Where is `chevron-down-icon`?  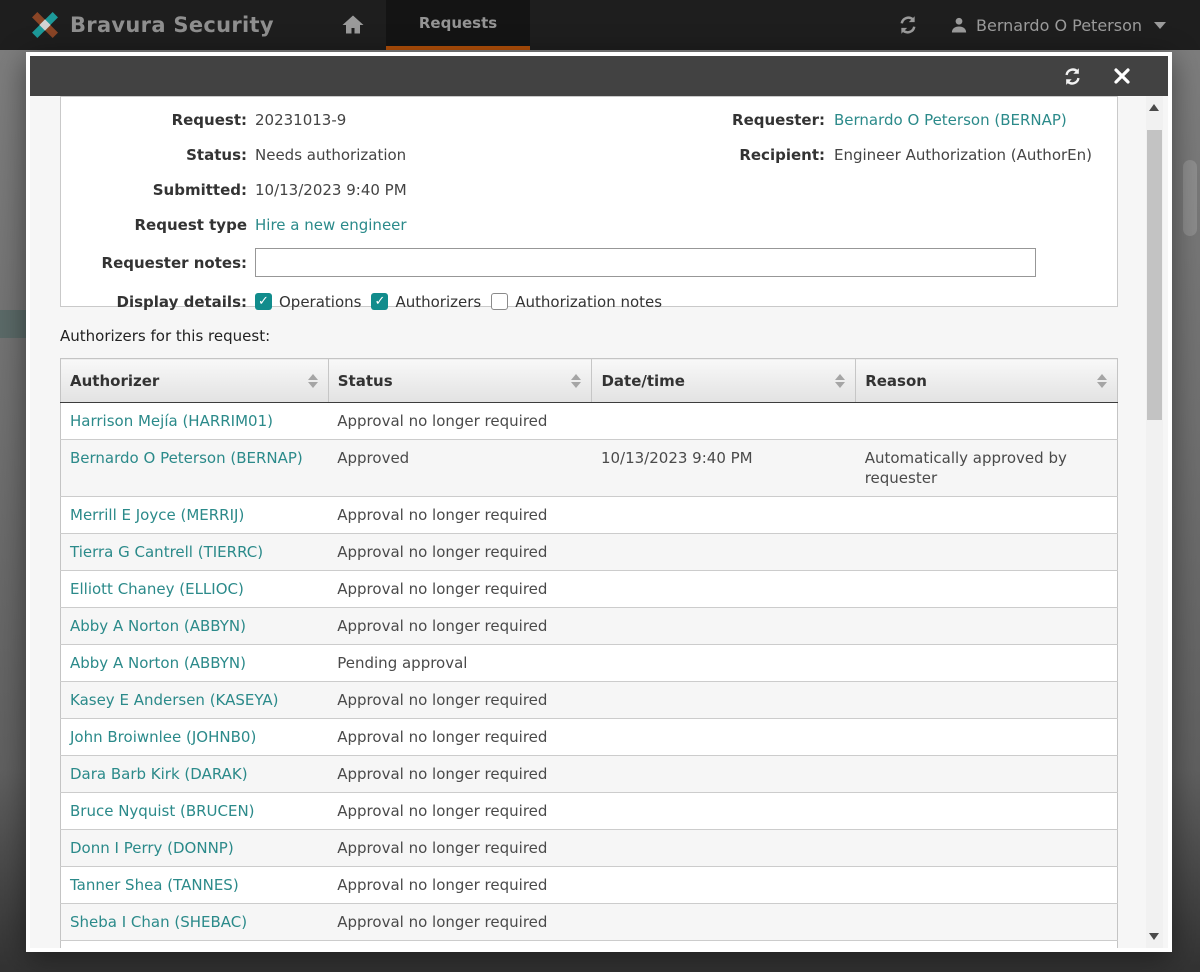
chevron-down-icon is located at coordinates (1160, 25).